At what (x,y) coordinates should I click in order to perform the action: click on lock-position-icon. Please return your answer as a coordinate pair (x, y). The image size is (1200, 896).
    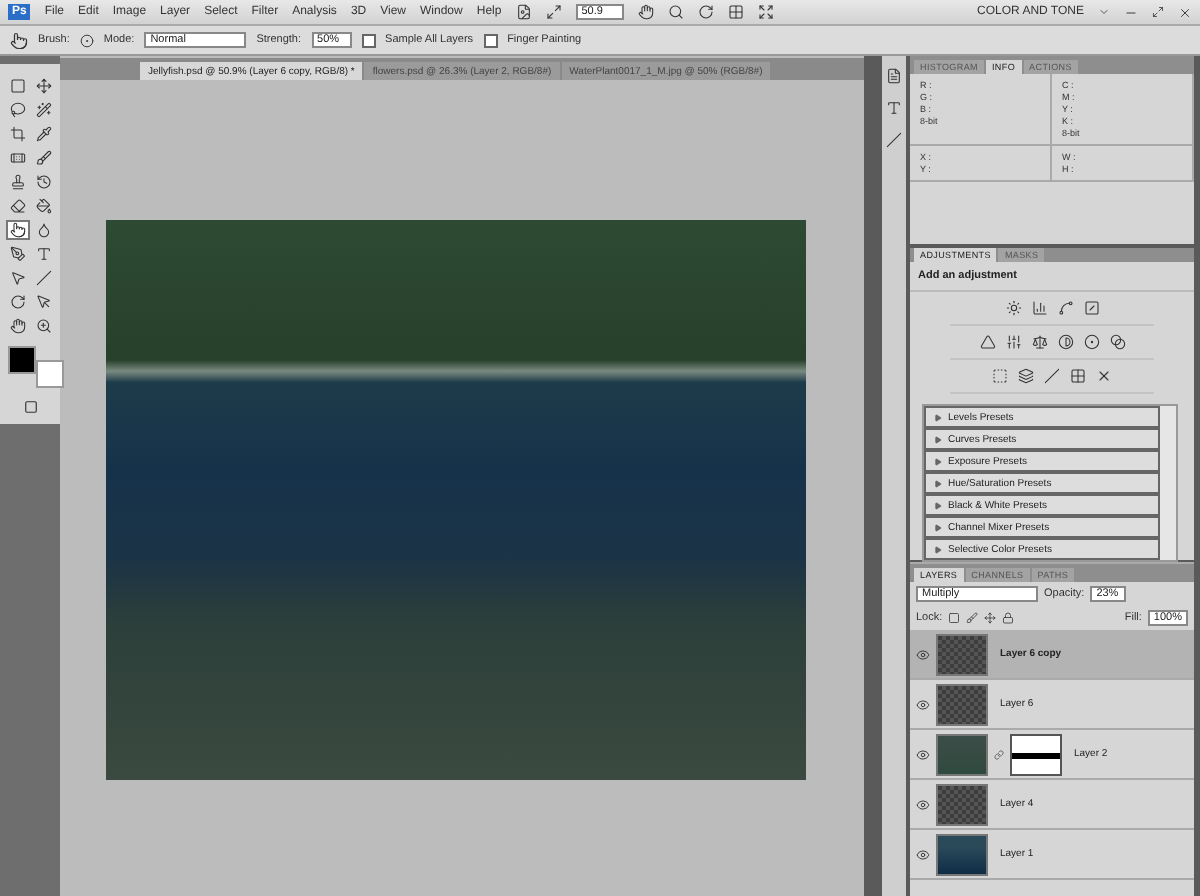
    Looking at the image, I should click on (990, 618).